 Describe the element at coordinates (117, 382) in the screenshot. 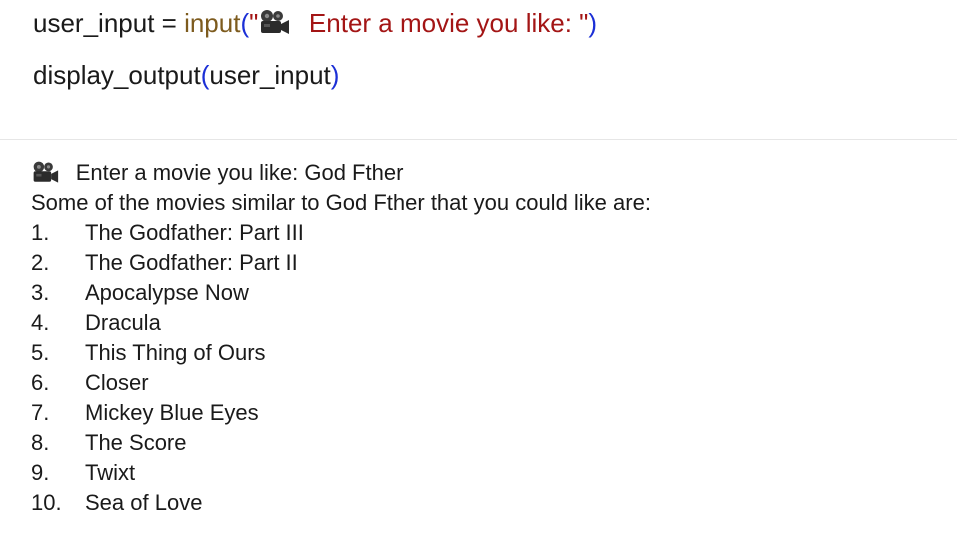

I see `list-item-title: Closer` at that location.